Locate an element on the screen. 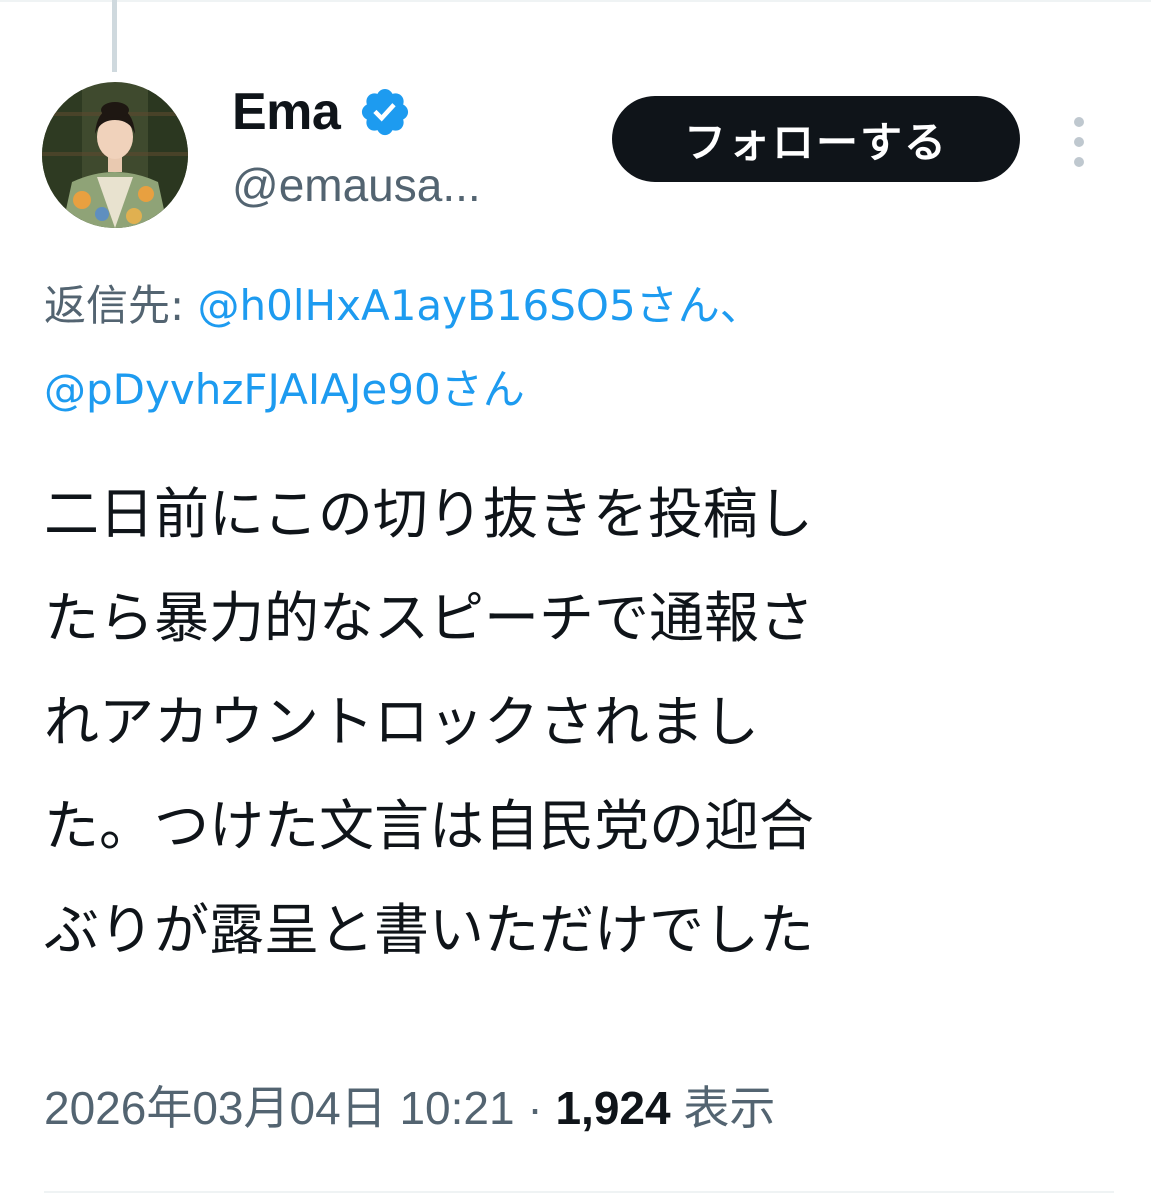 The height and width of the screenshot is (1197, 1151). tweet-meta: 2026年03月04日 10:21 · 1,924 表示 is located at coordinates (409, 1105).